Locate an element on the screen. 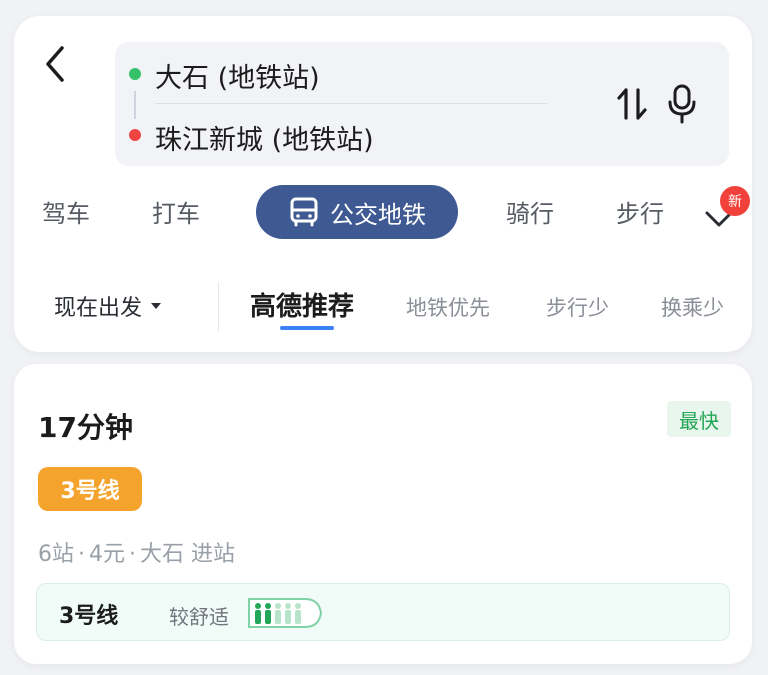 This screenshot has height=675, width=768. swap-icon is located at coordinates (632, 104).